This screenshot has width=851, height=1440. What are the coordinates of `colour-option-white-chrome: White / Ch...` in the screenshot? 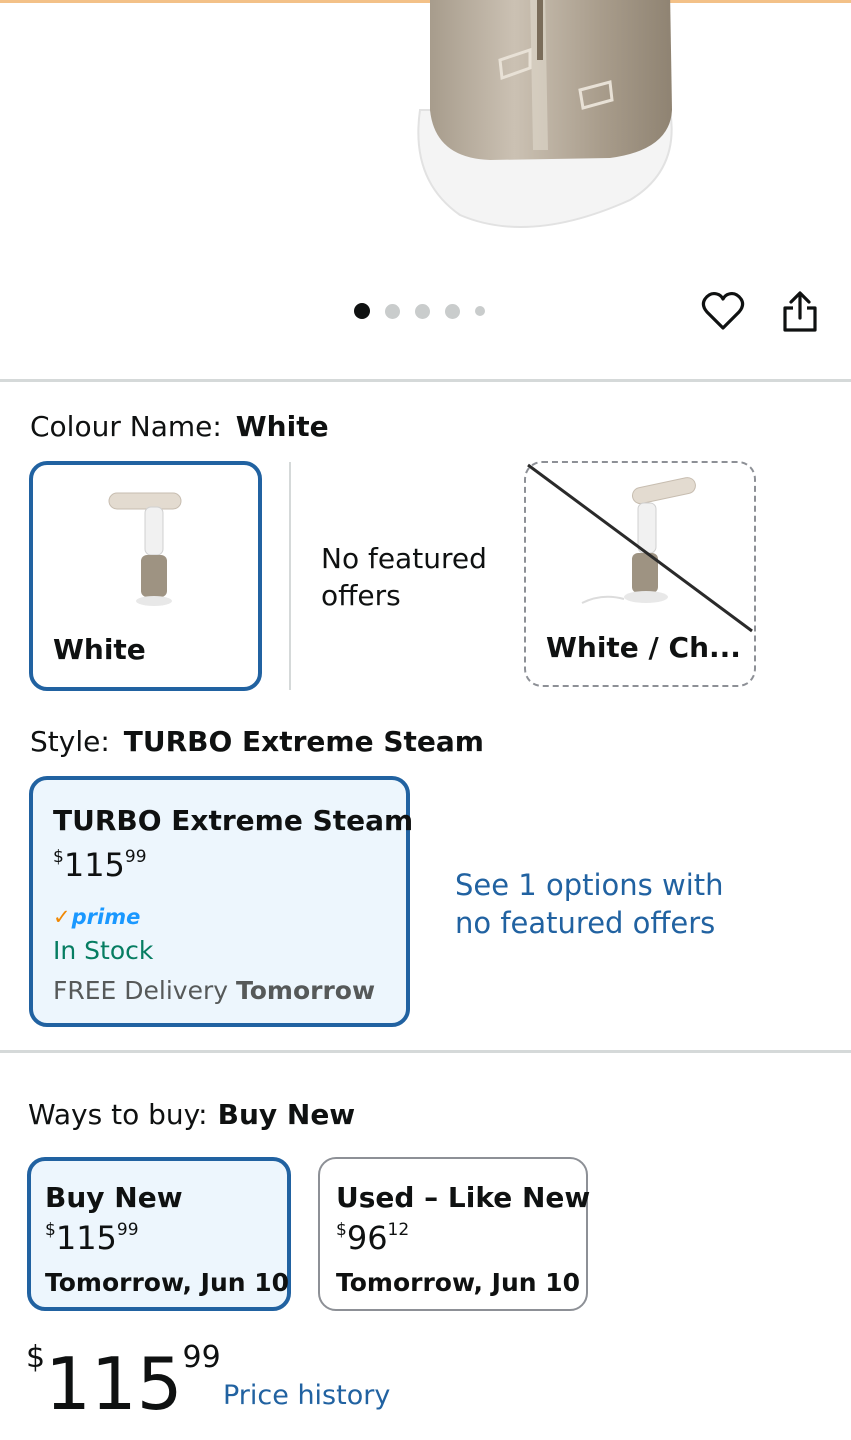 It's located at (640, 574).